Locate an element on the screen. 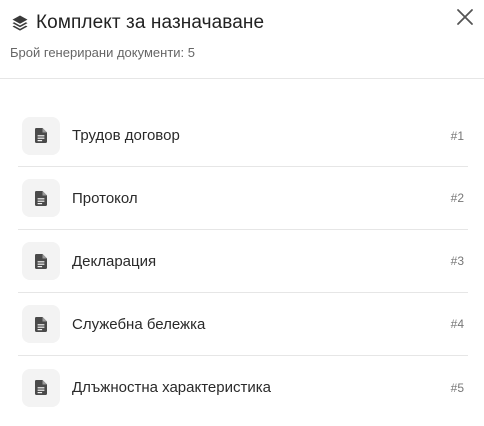  close-button is located at coordinates (465, 17).